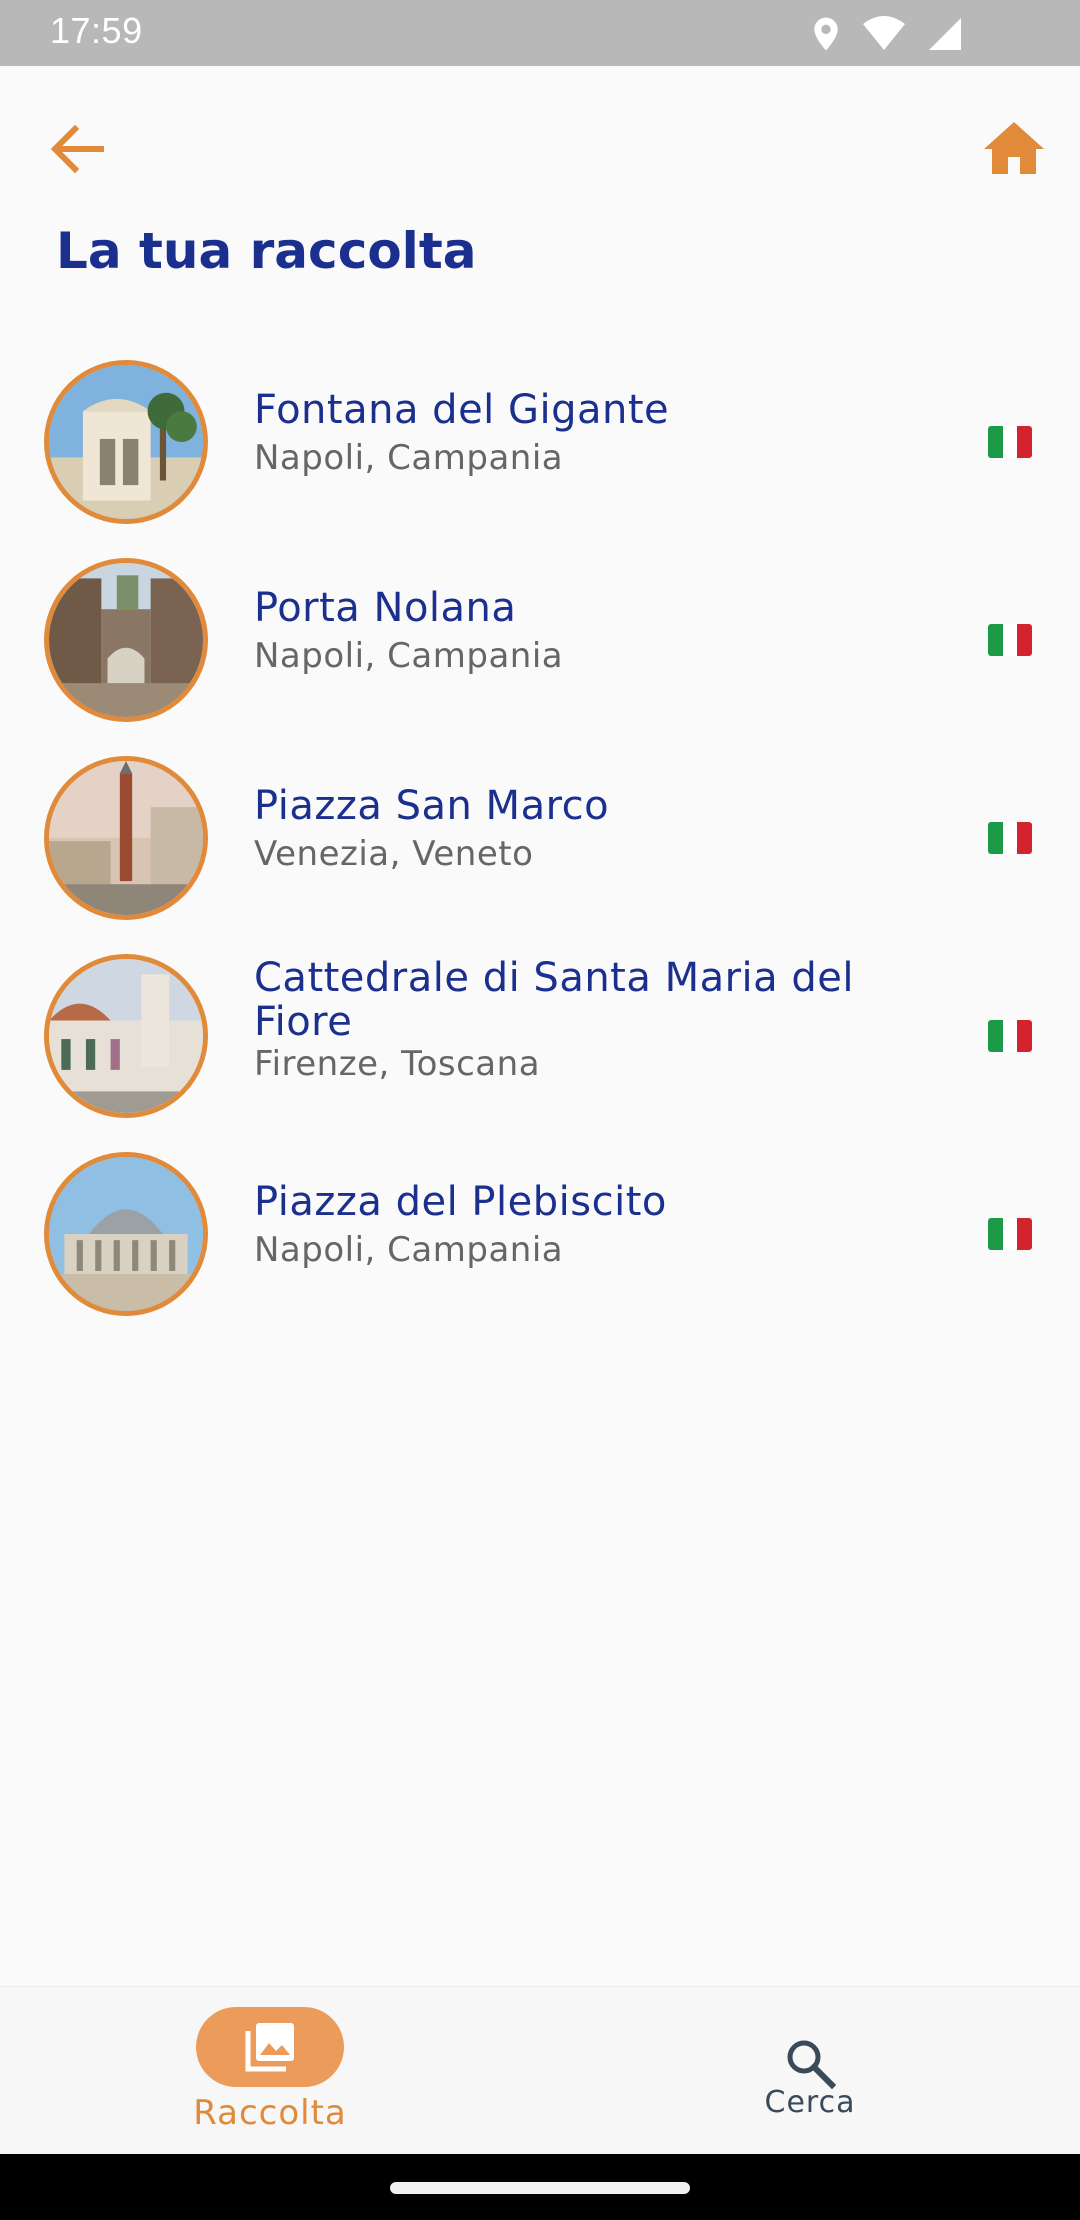  I want to click on list-item: Porta Nolana Napoli, Campania, so click(540, 649).